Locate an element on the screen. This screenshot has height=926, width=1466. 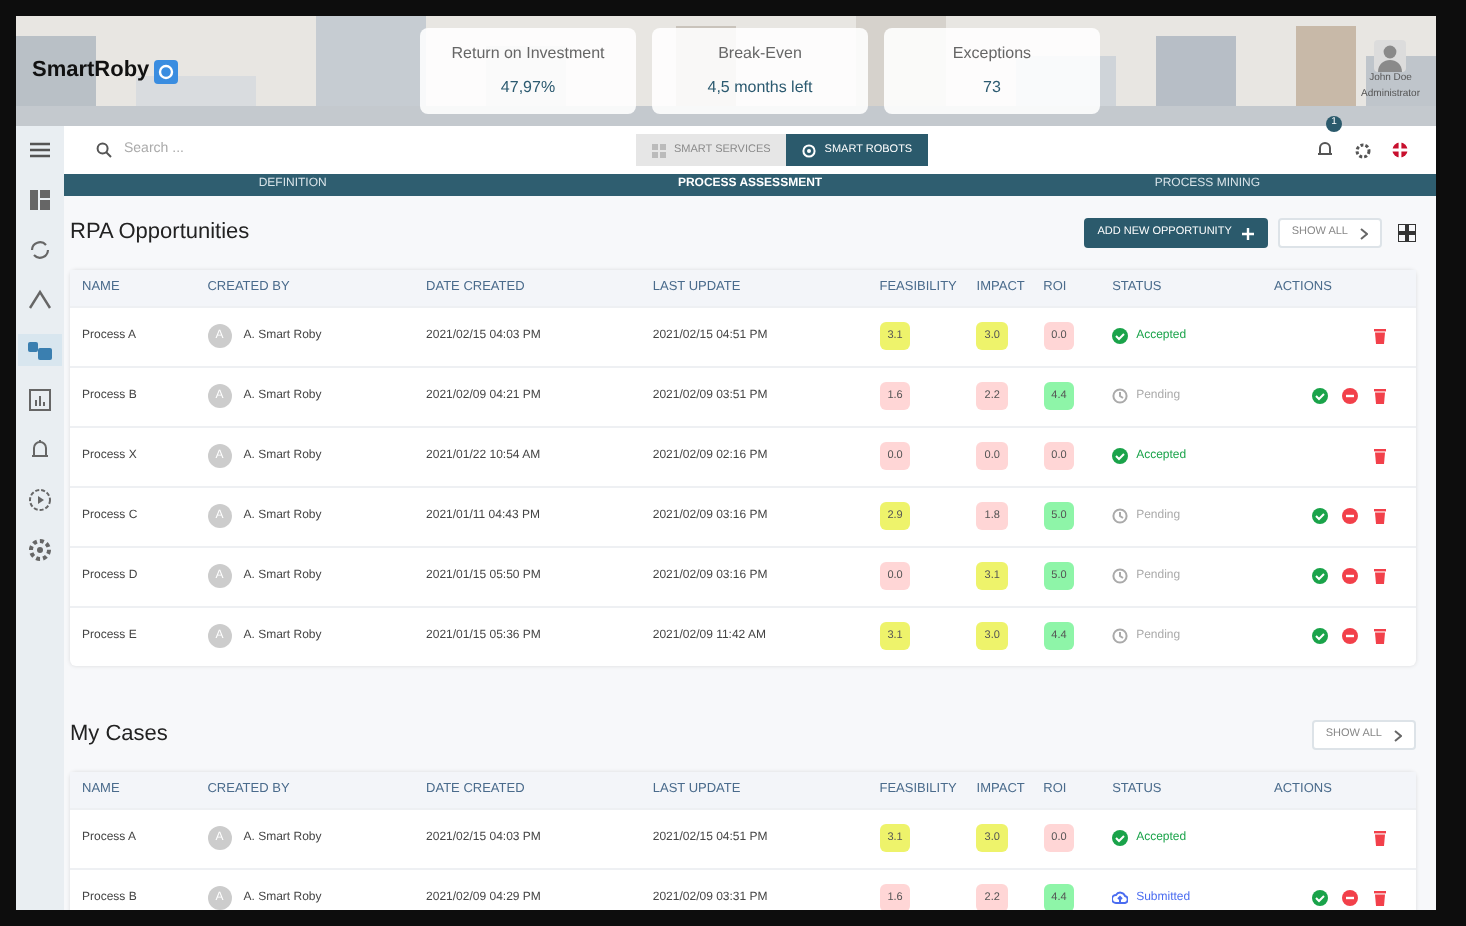
grid-icon is located at coordinates (659, 150).